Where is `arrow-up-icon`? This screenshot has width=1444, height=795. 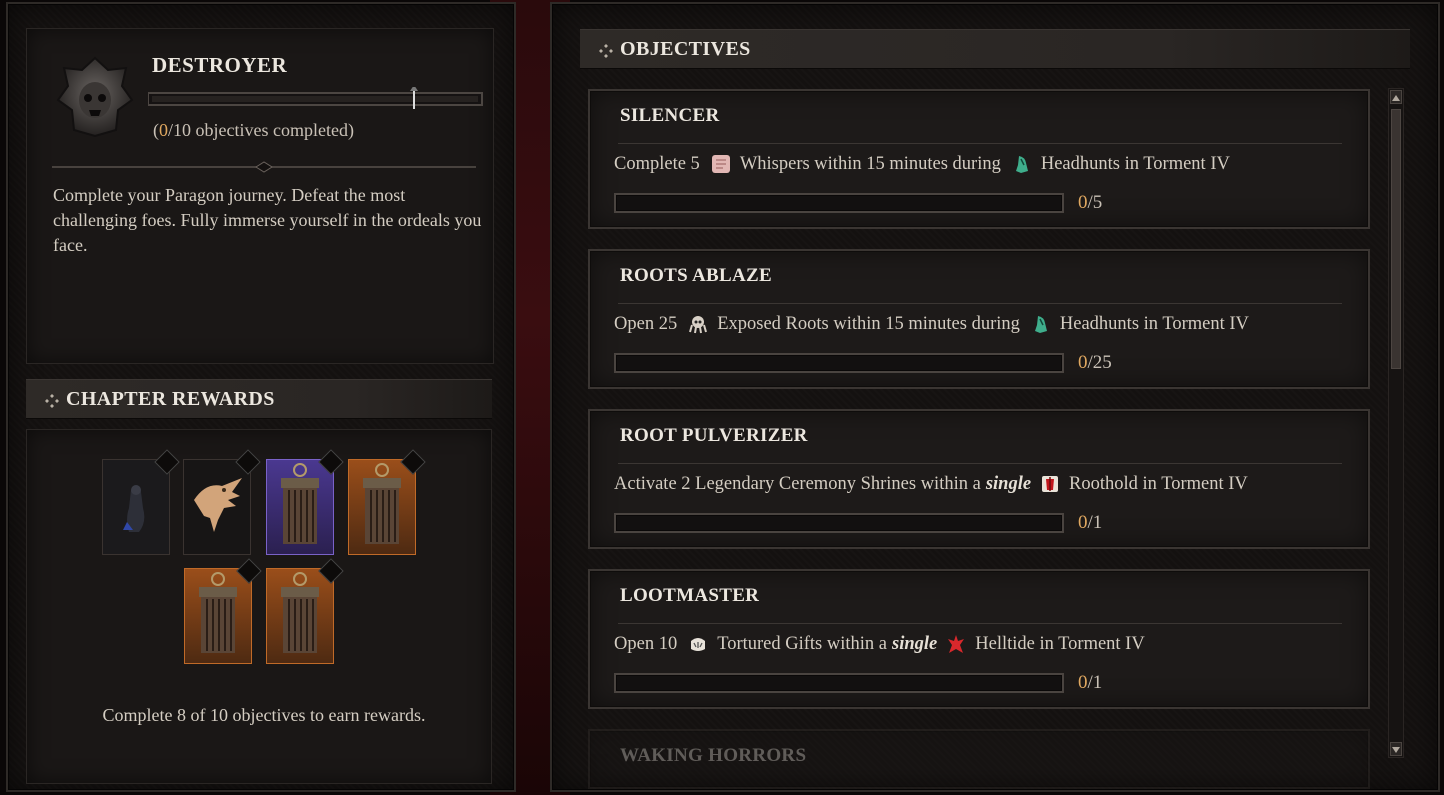 arrow-up-icon is located at coordinates (1396, 98).